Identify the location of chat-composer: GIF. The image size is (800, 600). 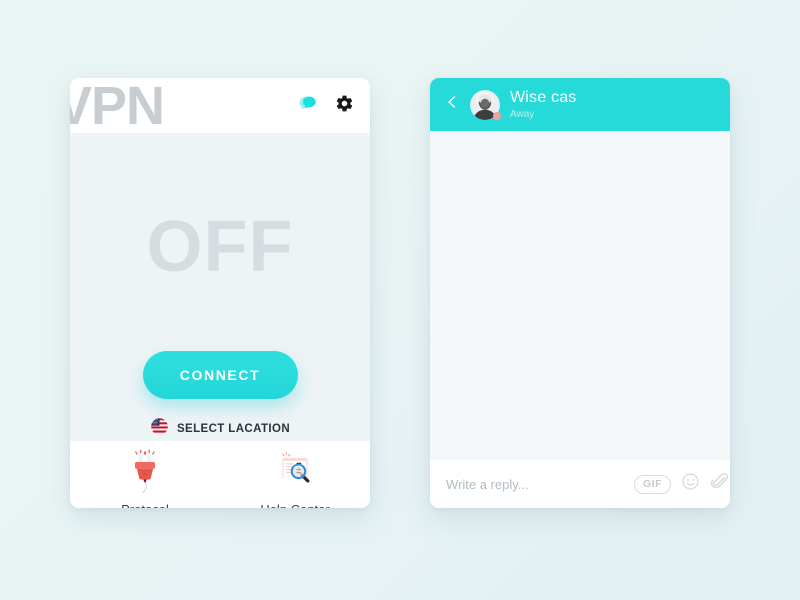
(580, 484).